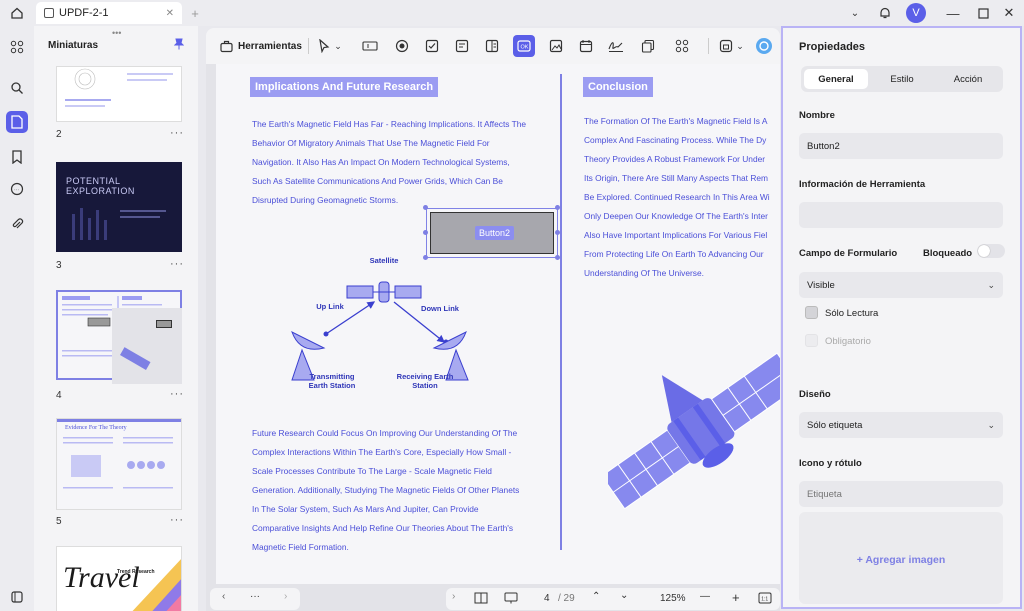 The width and height of the screenshot is (1024, 611). Describe the element at coordinates (261, 46) in the screenshot. I see `tools-button: Herramientas` at that location.